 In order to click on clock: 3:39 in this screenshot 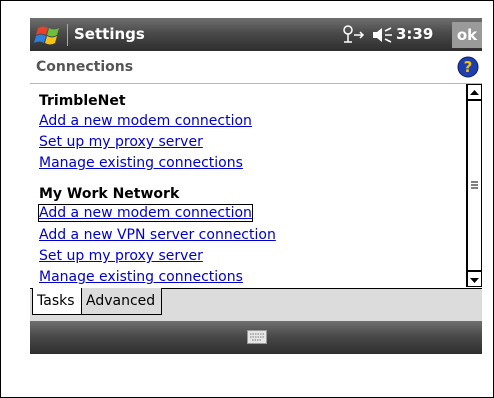, I will do `click(414, 34)`.